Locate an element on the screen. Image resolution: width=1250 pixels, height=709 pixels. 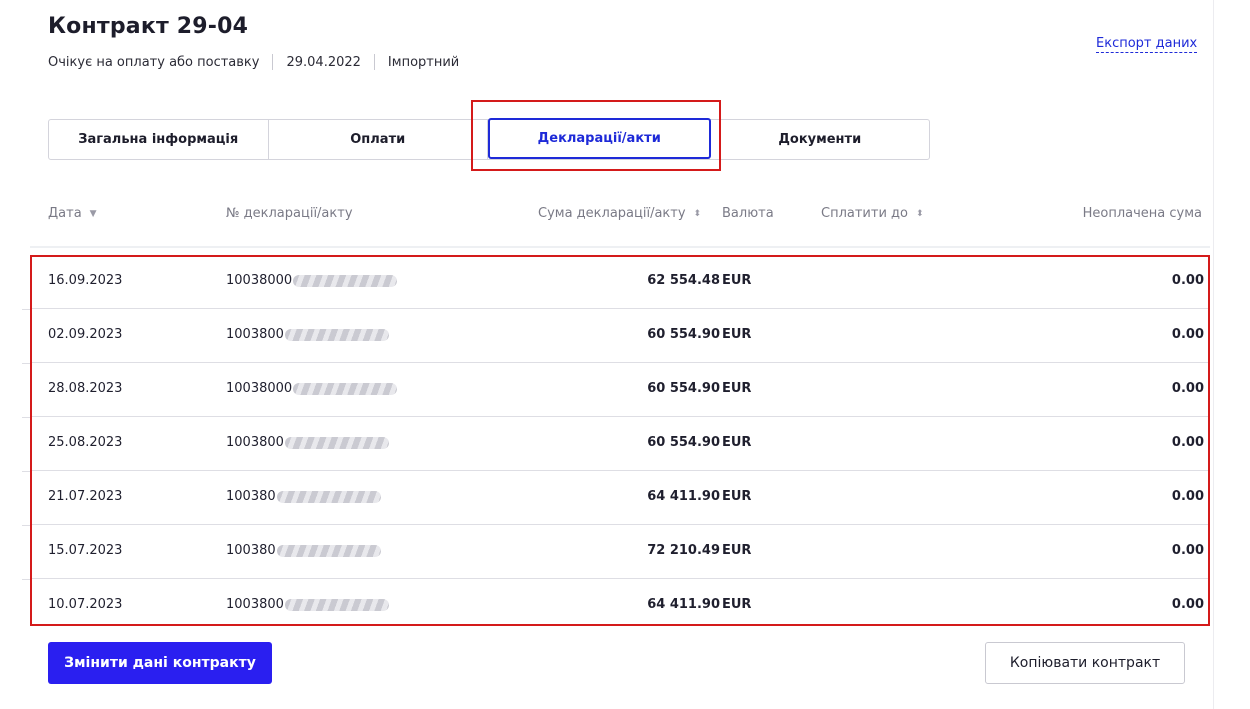
column-unpaid: Неоплачена сума is located at coordinates (1142, 213).